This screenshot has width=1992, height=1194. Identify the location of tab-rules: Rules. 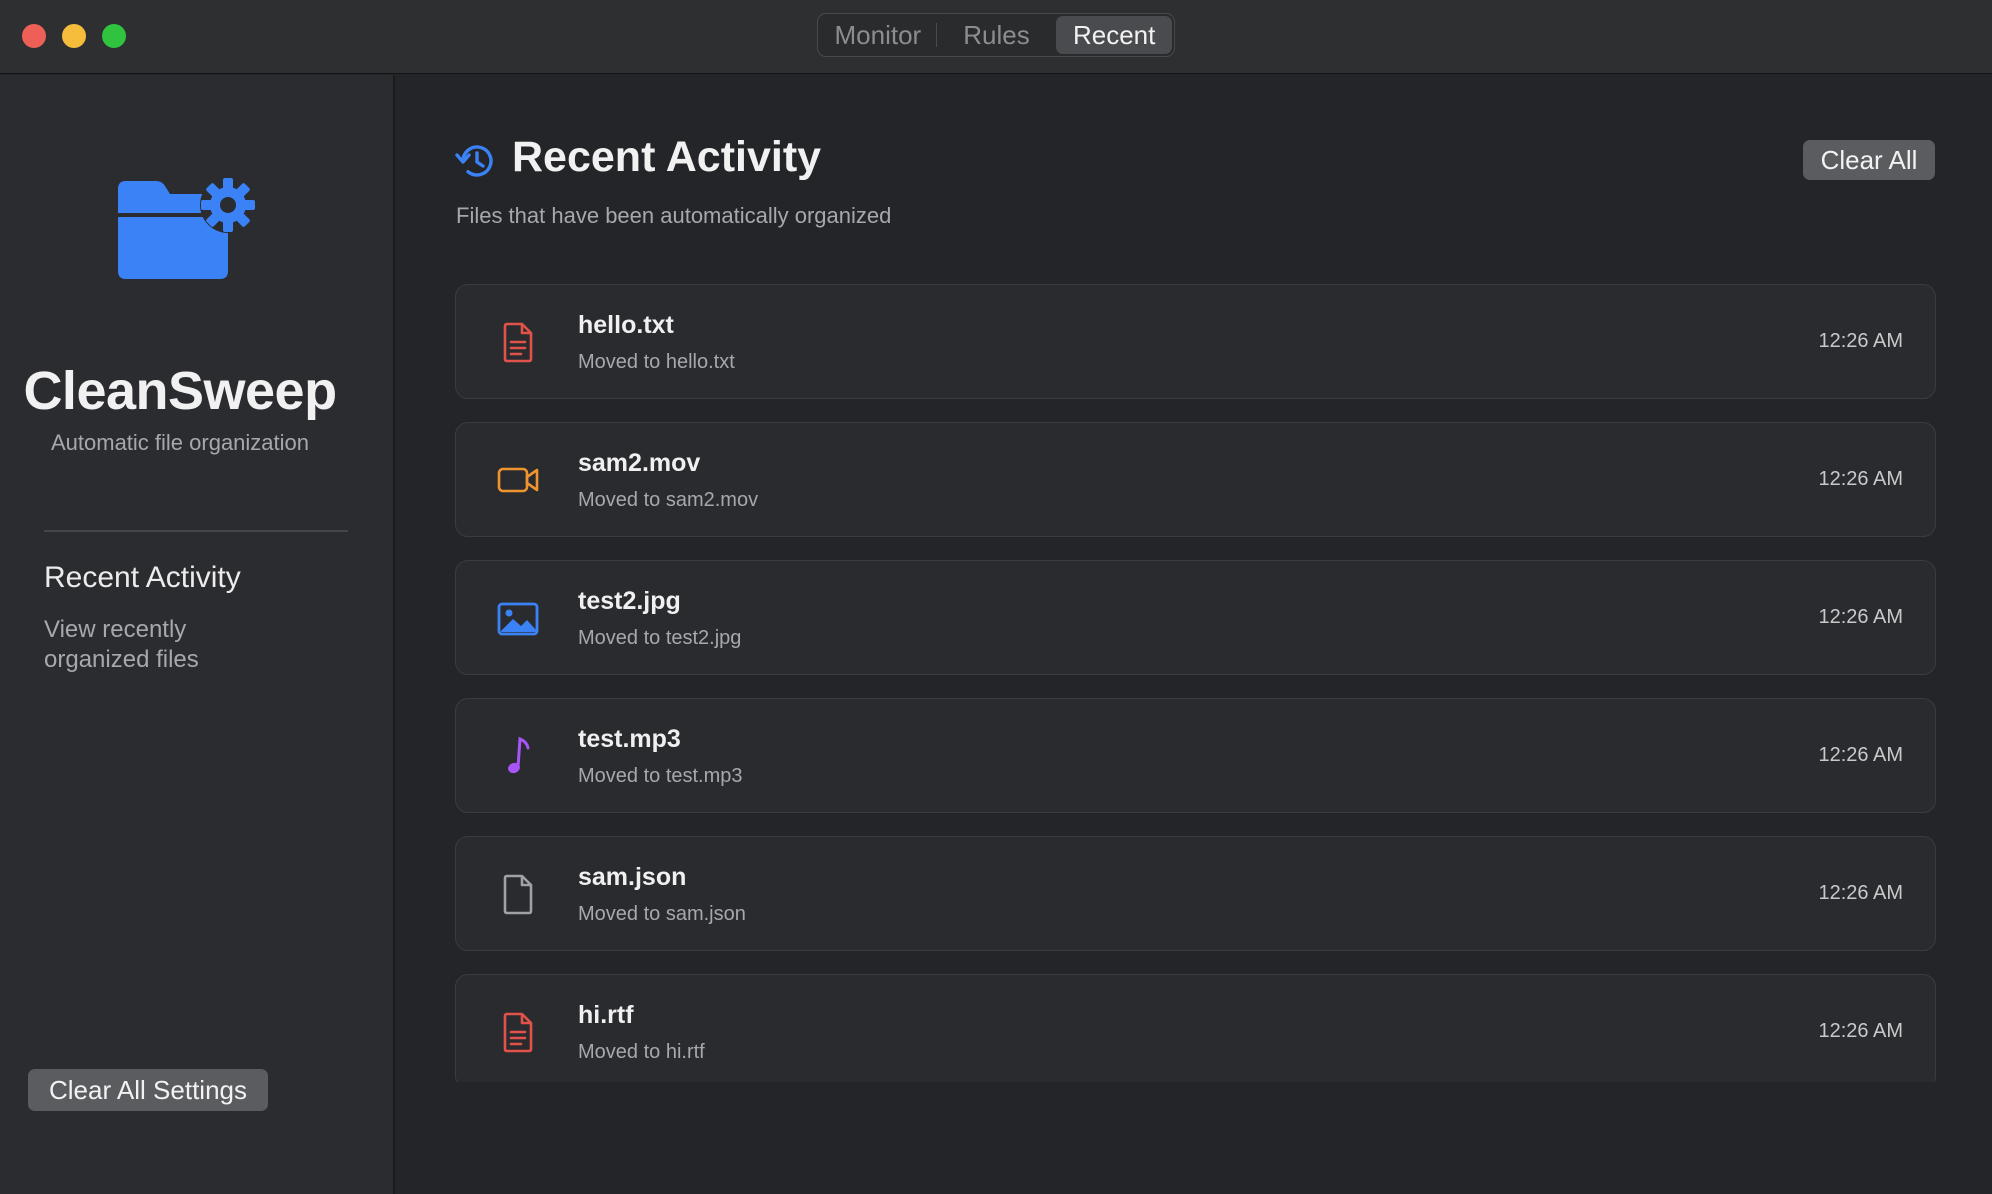
(997, 35).